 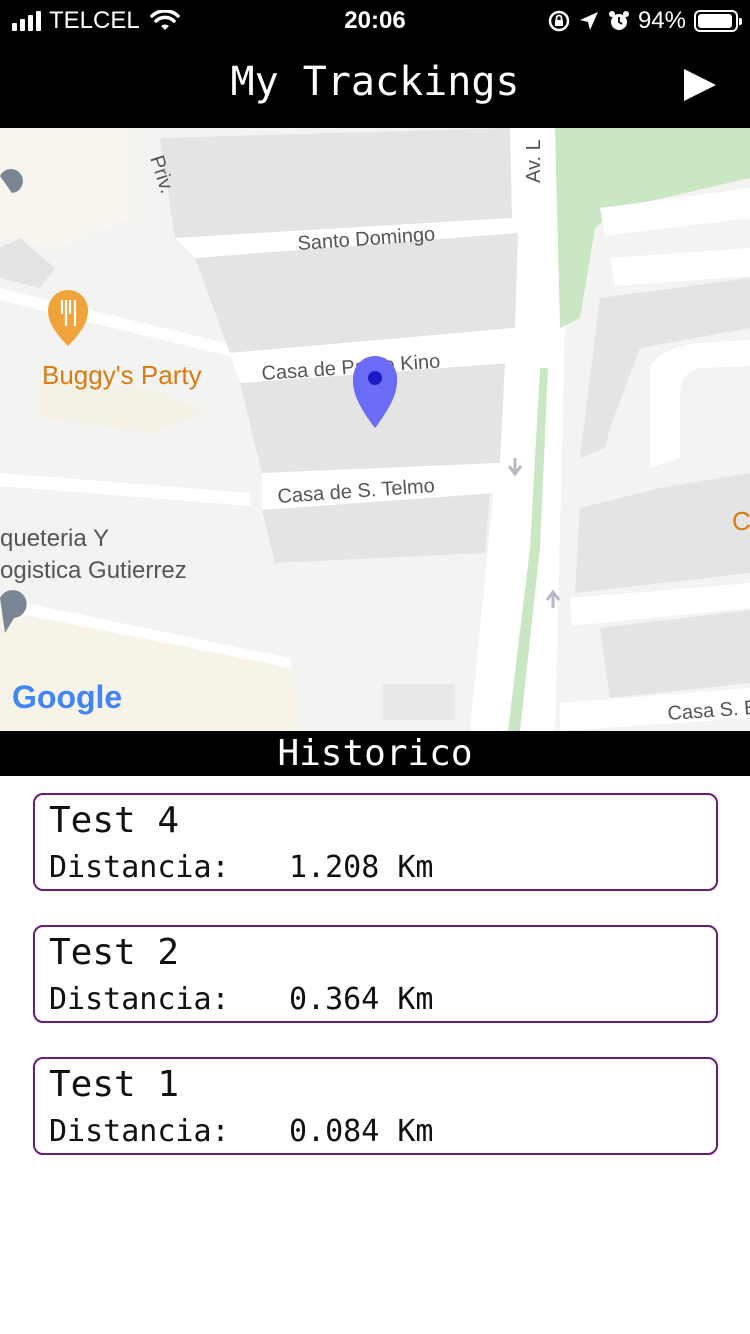 I want to click on alarm-icon, so click(x=618, y=20).